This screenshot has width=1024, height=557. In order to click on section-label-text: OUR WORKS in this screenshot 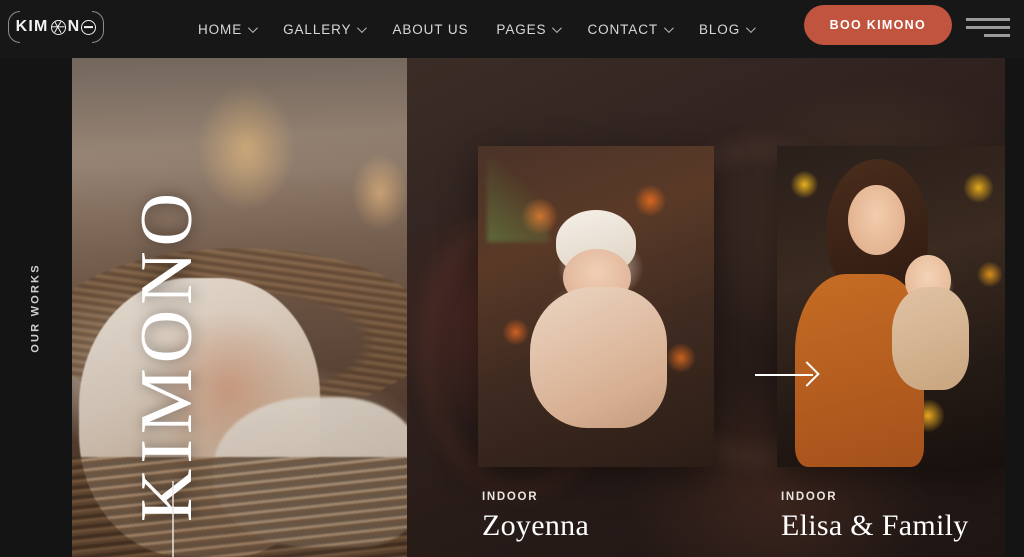, I will do `click(36, 307)`.